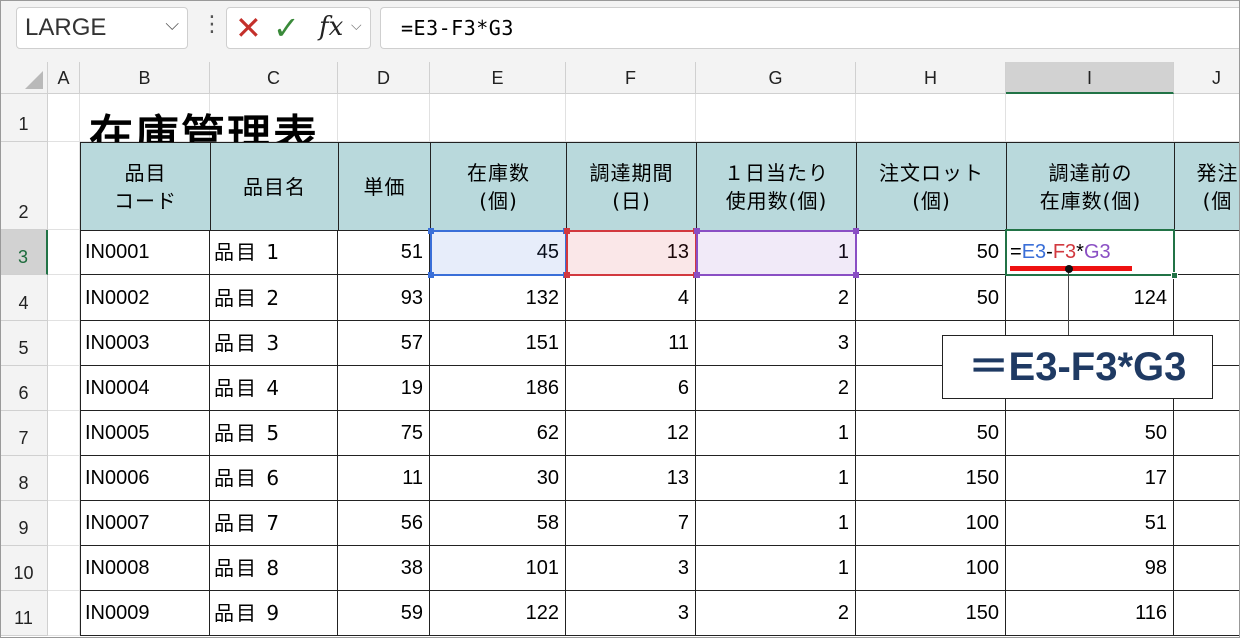 The height and width of the screenshot is (638, 1240). I want to click on table-cell-b11: IN0009, so click(145, 613).